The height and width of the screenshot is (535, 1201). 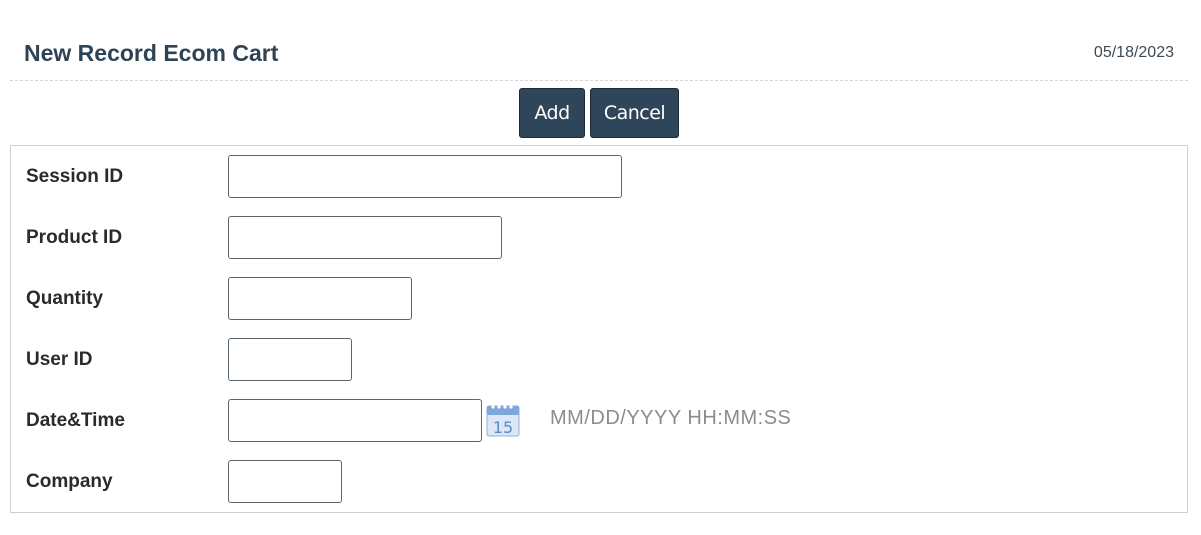 What do you see at coordinates (74, 237) in the screenshot?
I see `product-id-label: Product ID` at bounding box center [74, 237].